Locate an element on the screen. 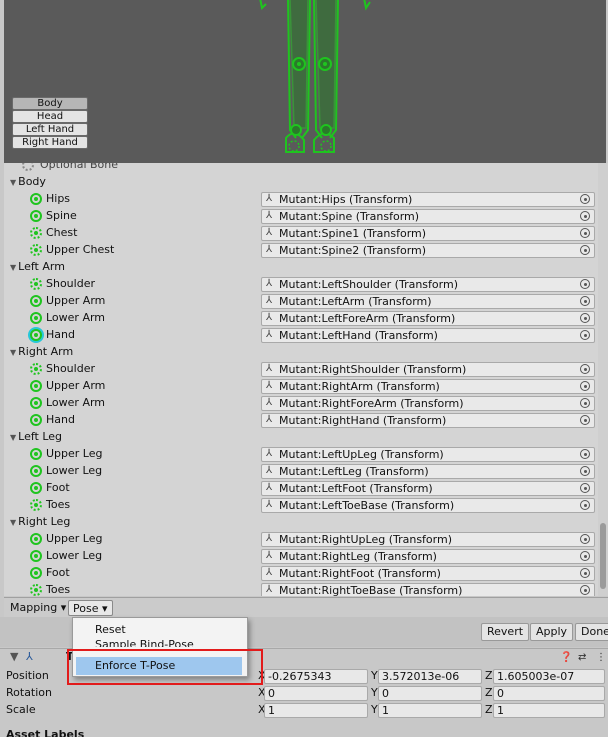  bone-group-right-arm: ▼ Right Arm is located at coordinates (301, 352).